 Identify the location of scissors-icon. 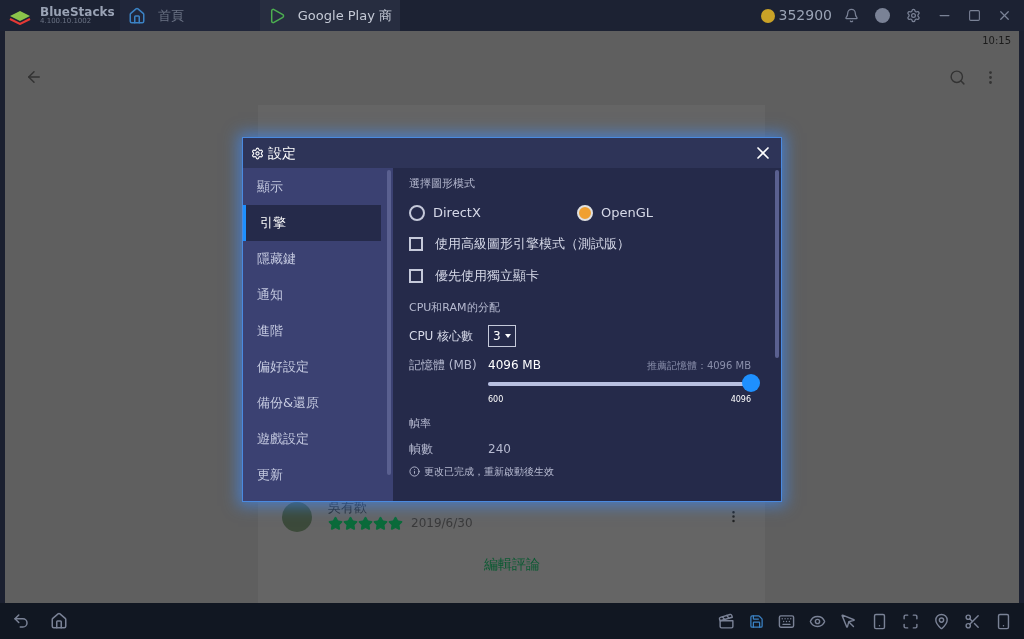
(972, 621).